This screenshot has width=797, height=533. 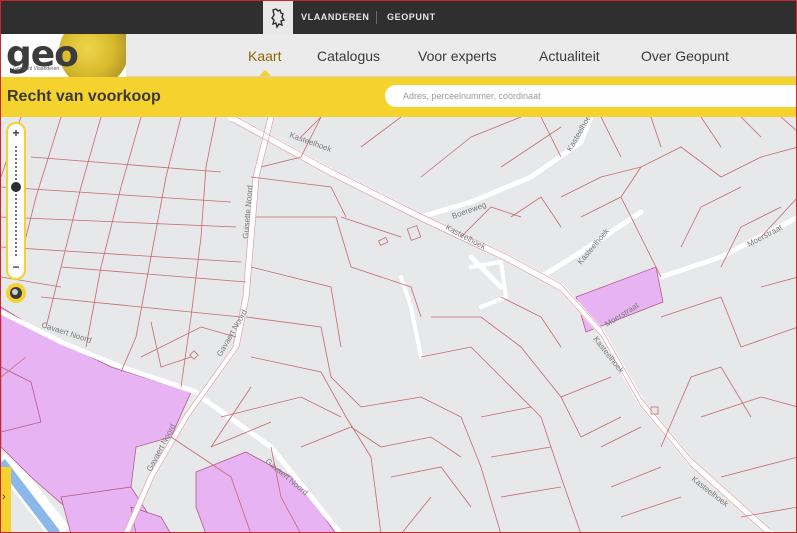 I want to click on side-panel-toggle: ›, so click(x=6, y=499).